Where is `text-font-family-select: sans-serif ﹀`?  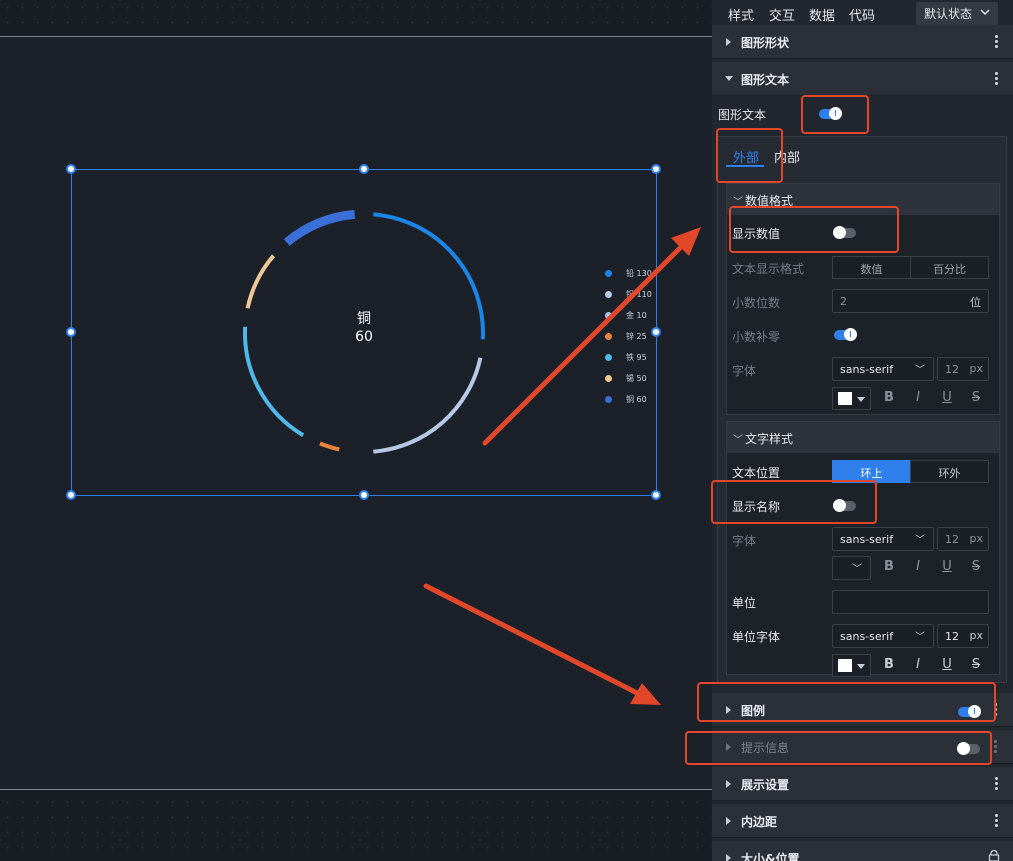 text-font-family-select: sans-serif ﹀ is located at coordinates (883, 539).